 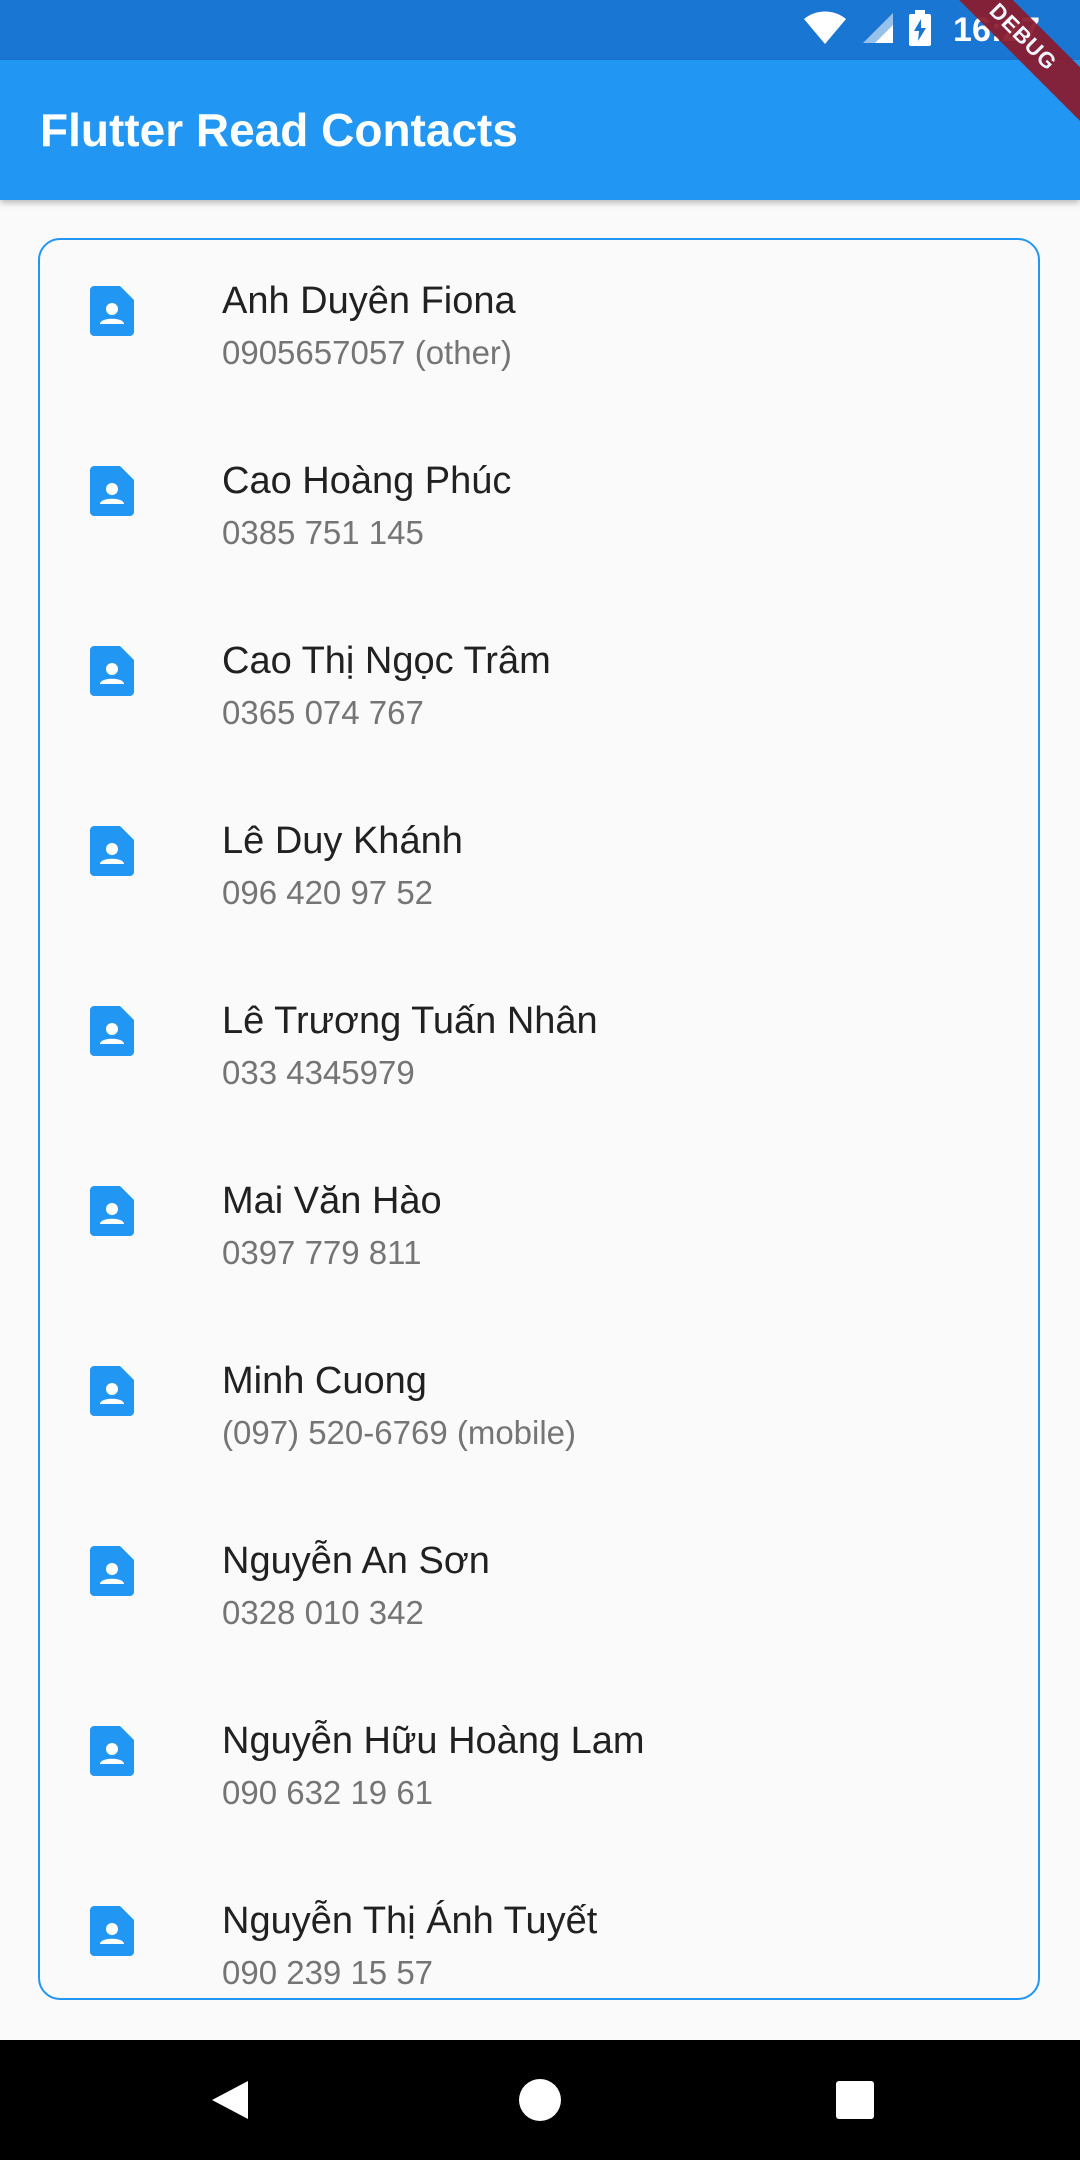 I want to click on contact-list-item: Cao Thị Ngọc Trâm 0365 074 767, so click(x=539, y=690).